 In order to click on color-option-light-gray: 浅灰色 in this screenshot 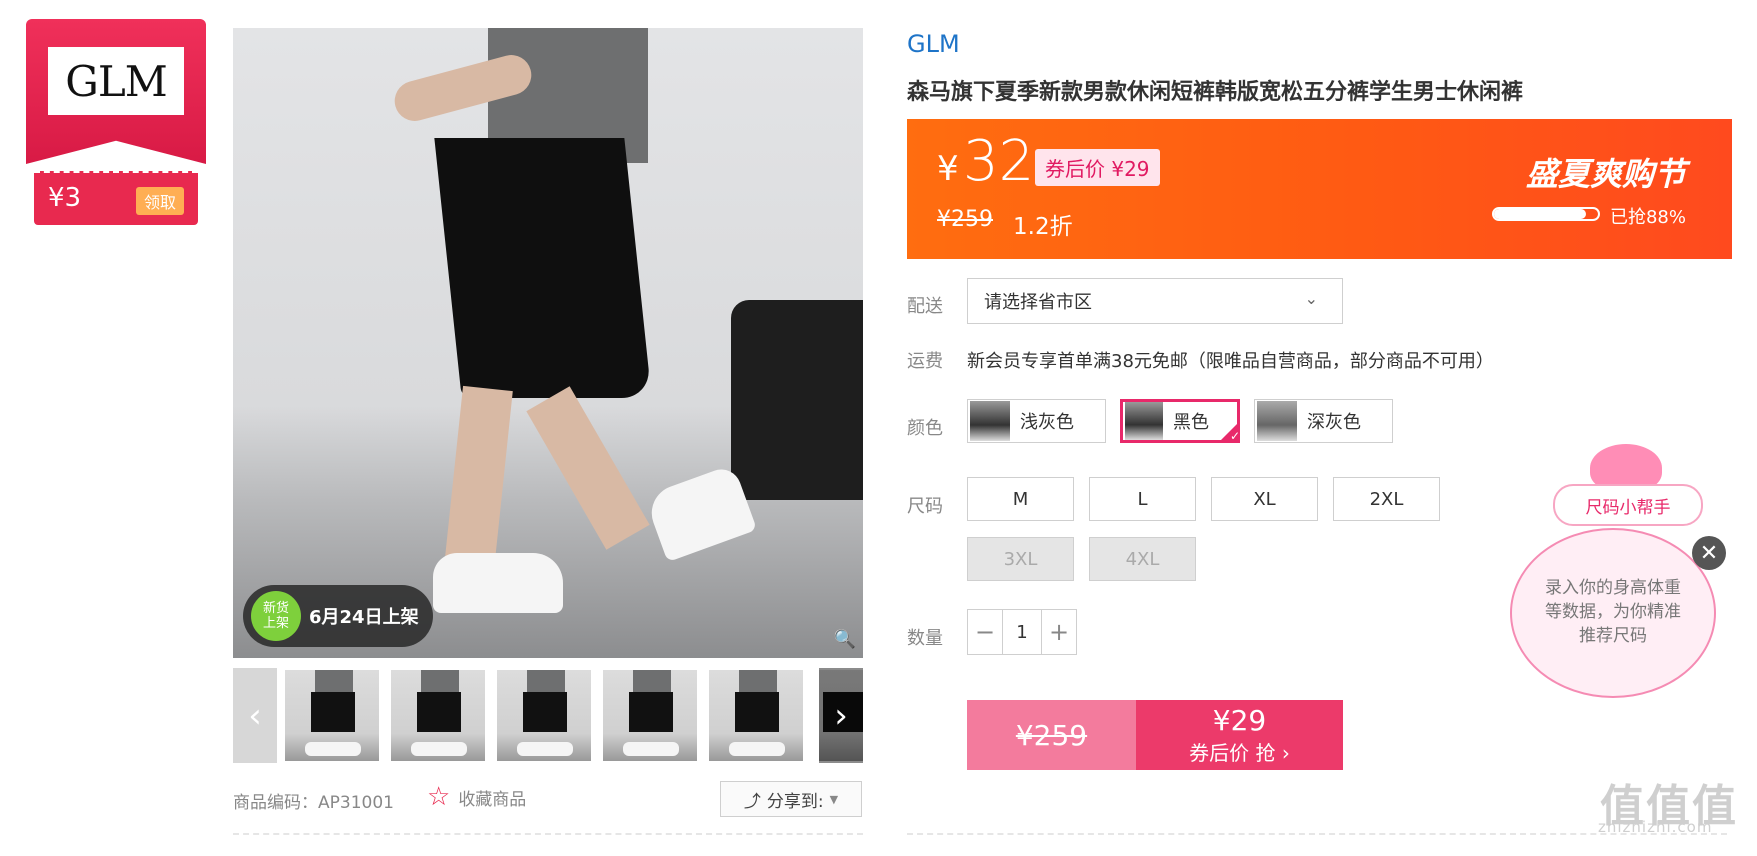, I will do `click(1036, 421)`.